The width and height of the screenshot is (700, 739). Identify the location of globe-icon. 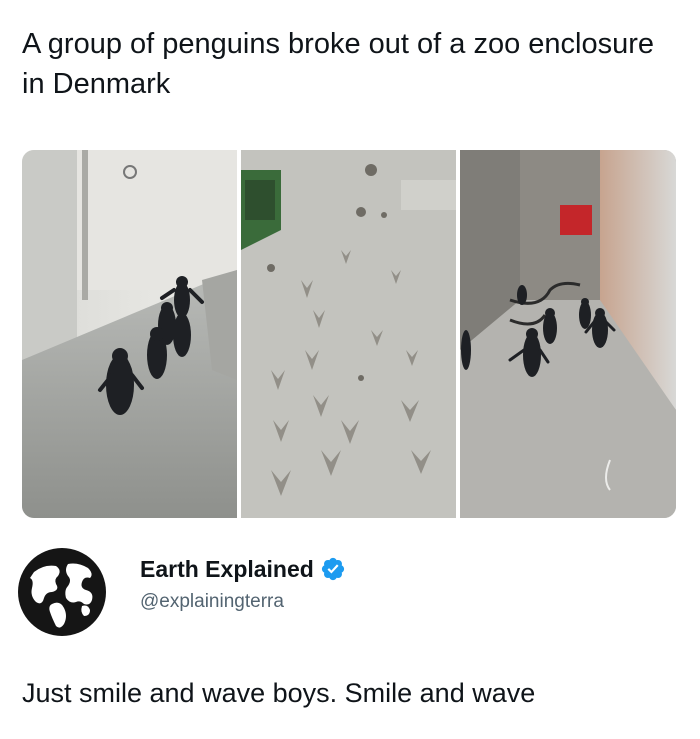
(62, 592).